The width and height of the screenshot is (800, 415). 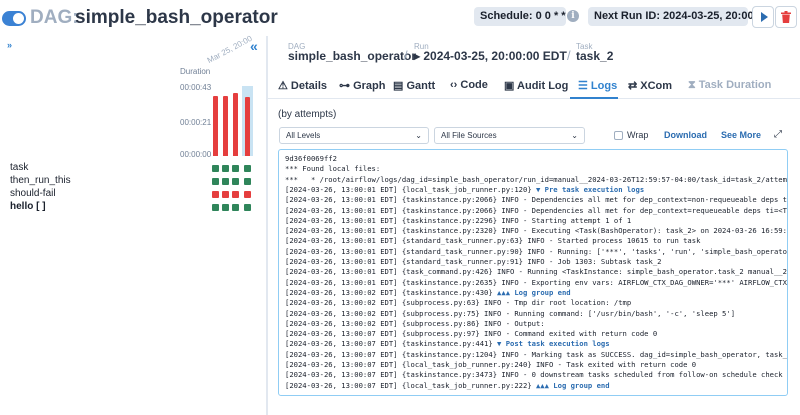 What do you see at coordinates (523, 16) in the screenshot?
I see `schedule-badge: Schedule: 0 0 * * *` at bounding box center [523, 16].